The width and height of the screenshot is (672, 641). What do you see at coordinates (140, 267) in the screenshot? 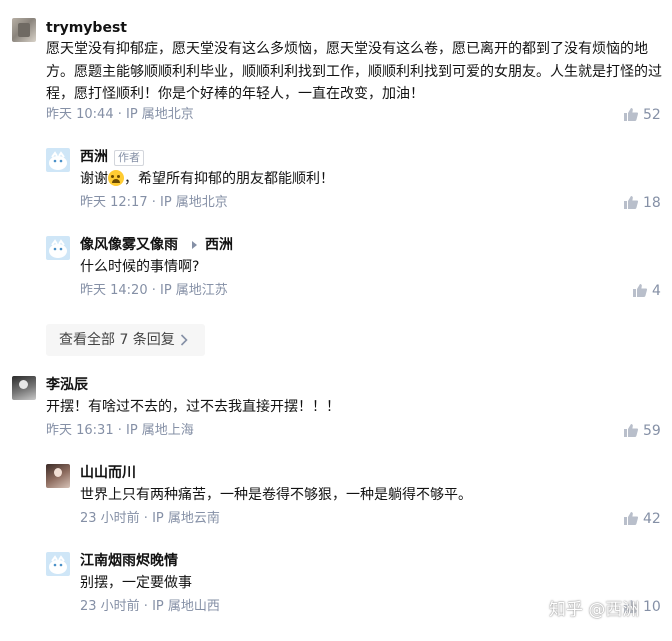
I see `reply-text: 什么时候的事情啊?` at bounding box center [140, 267].